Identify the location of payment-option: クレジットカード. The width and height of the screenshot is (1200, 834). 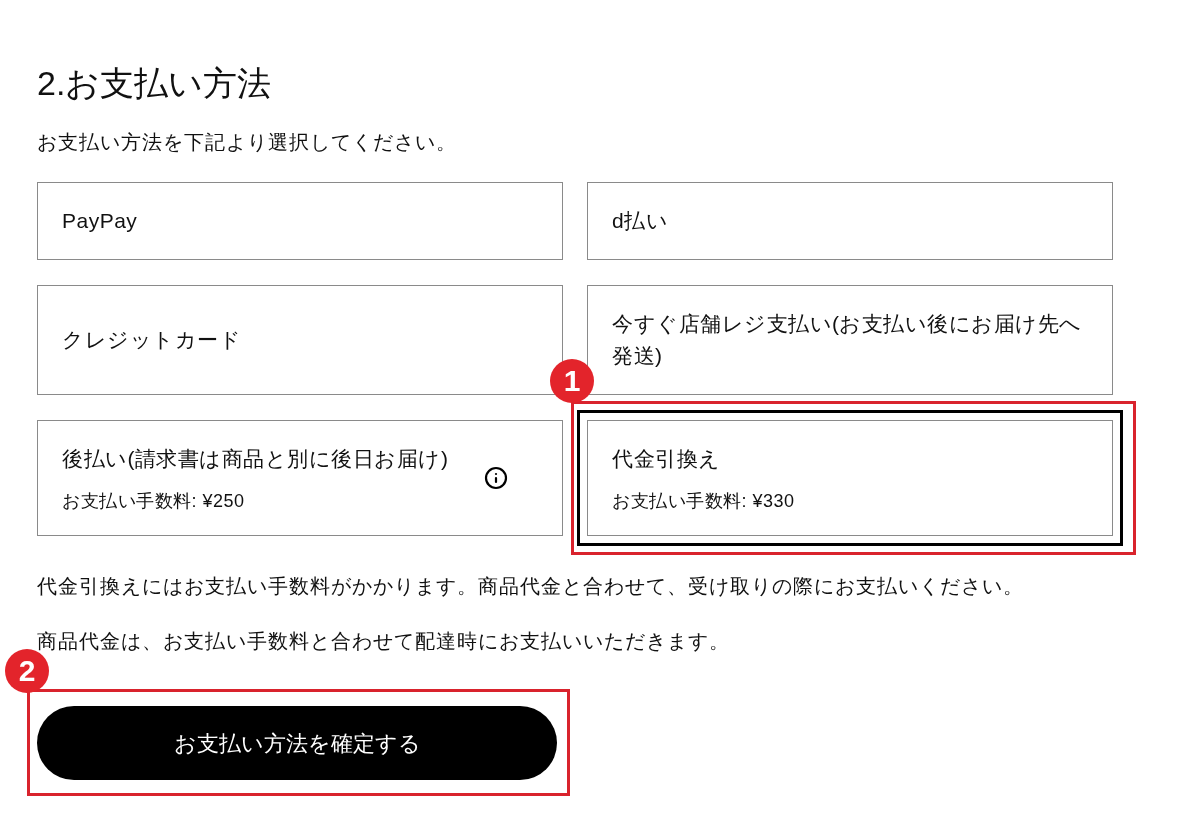
(300, 340).